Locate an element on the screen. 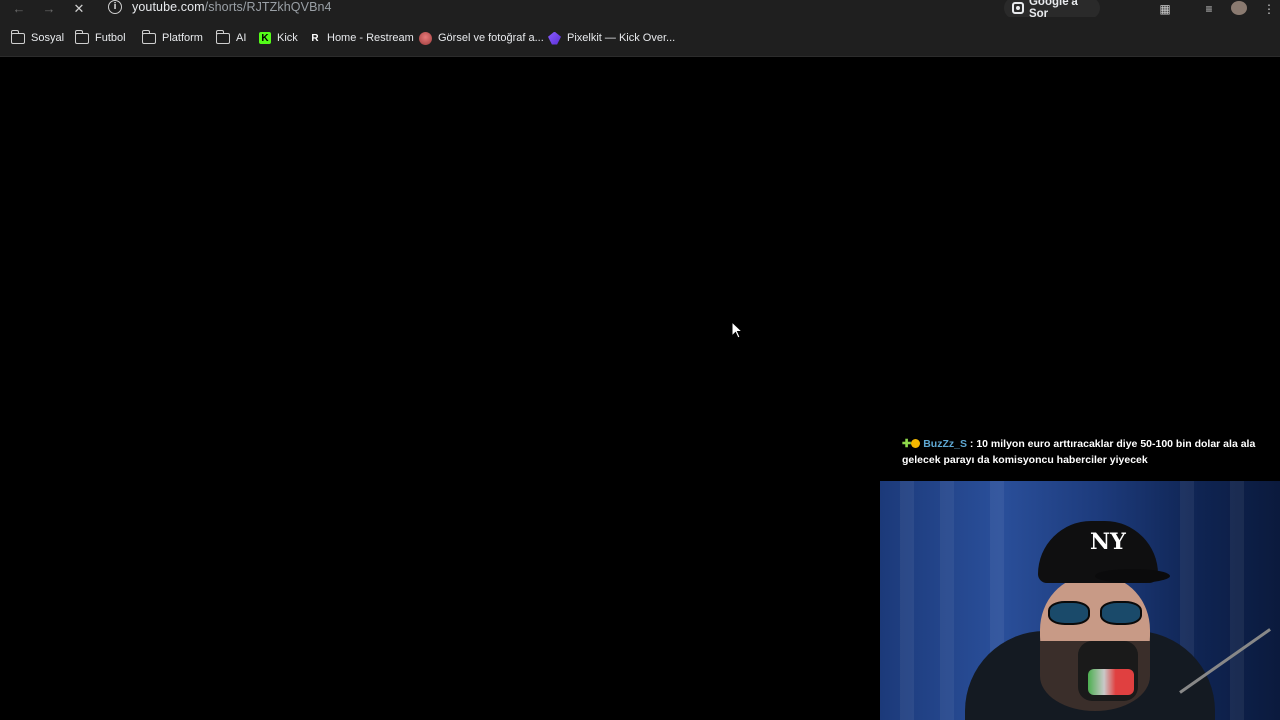 Image resolution: width=1280 pixels, height=720 pixels. google-lens-icon is located at coordinates (1018, 8).